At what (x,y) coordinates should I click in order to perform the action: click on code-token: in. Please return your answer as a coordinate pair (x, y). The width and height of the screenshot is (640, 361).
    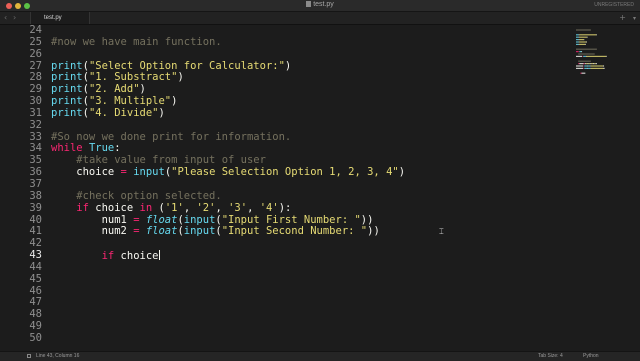
    Looking at the image, I should click on (146, 207).